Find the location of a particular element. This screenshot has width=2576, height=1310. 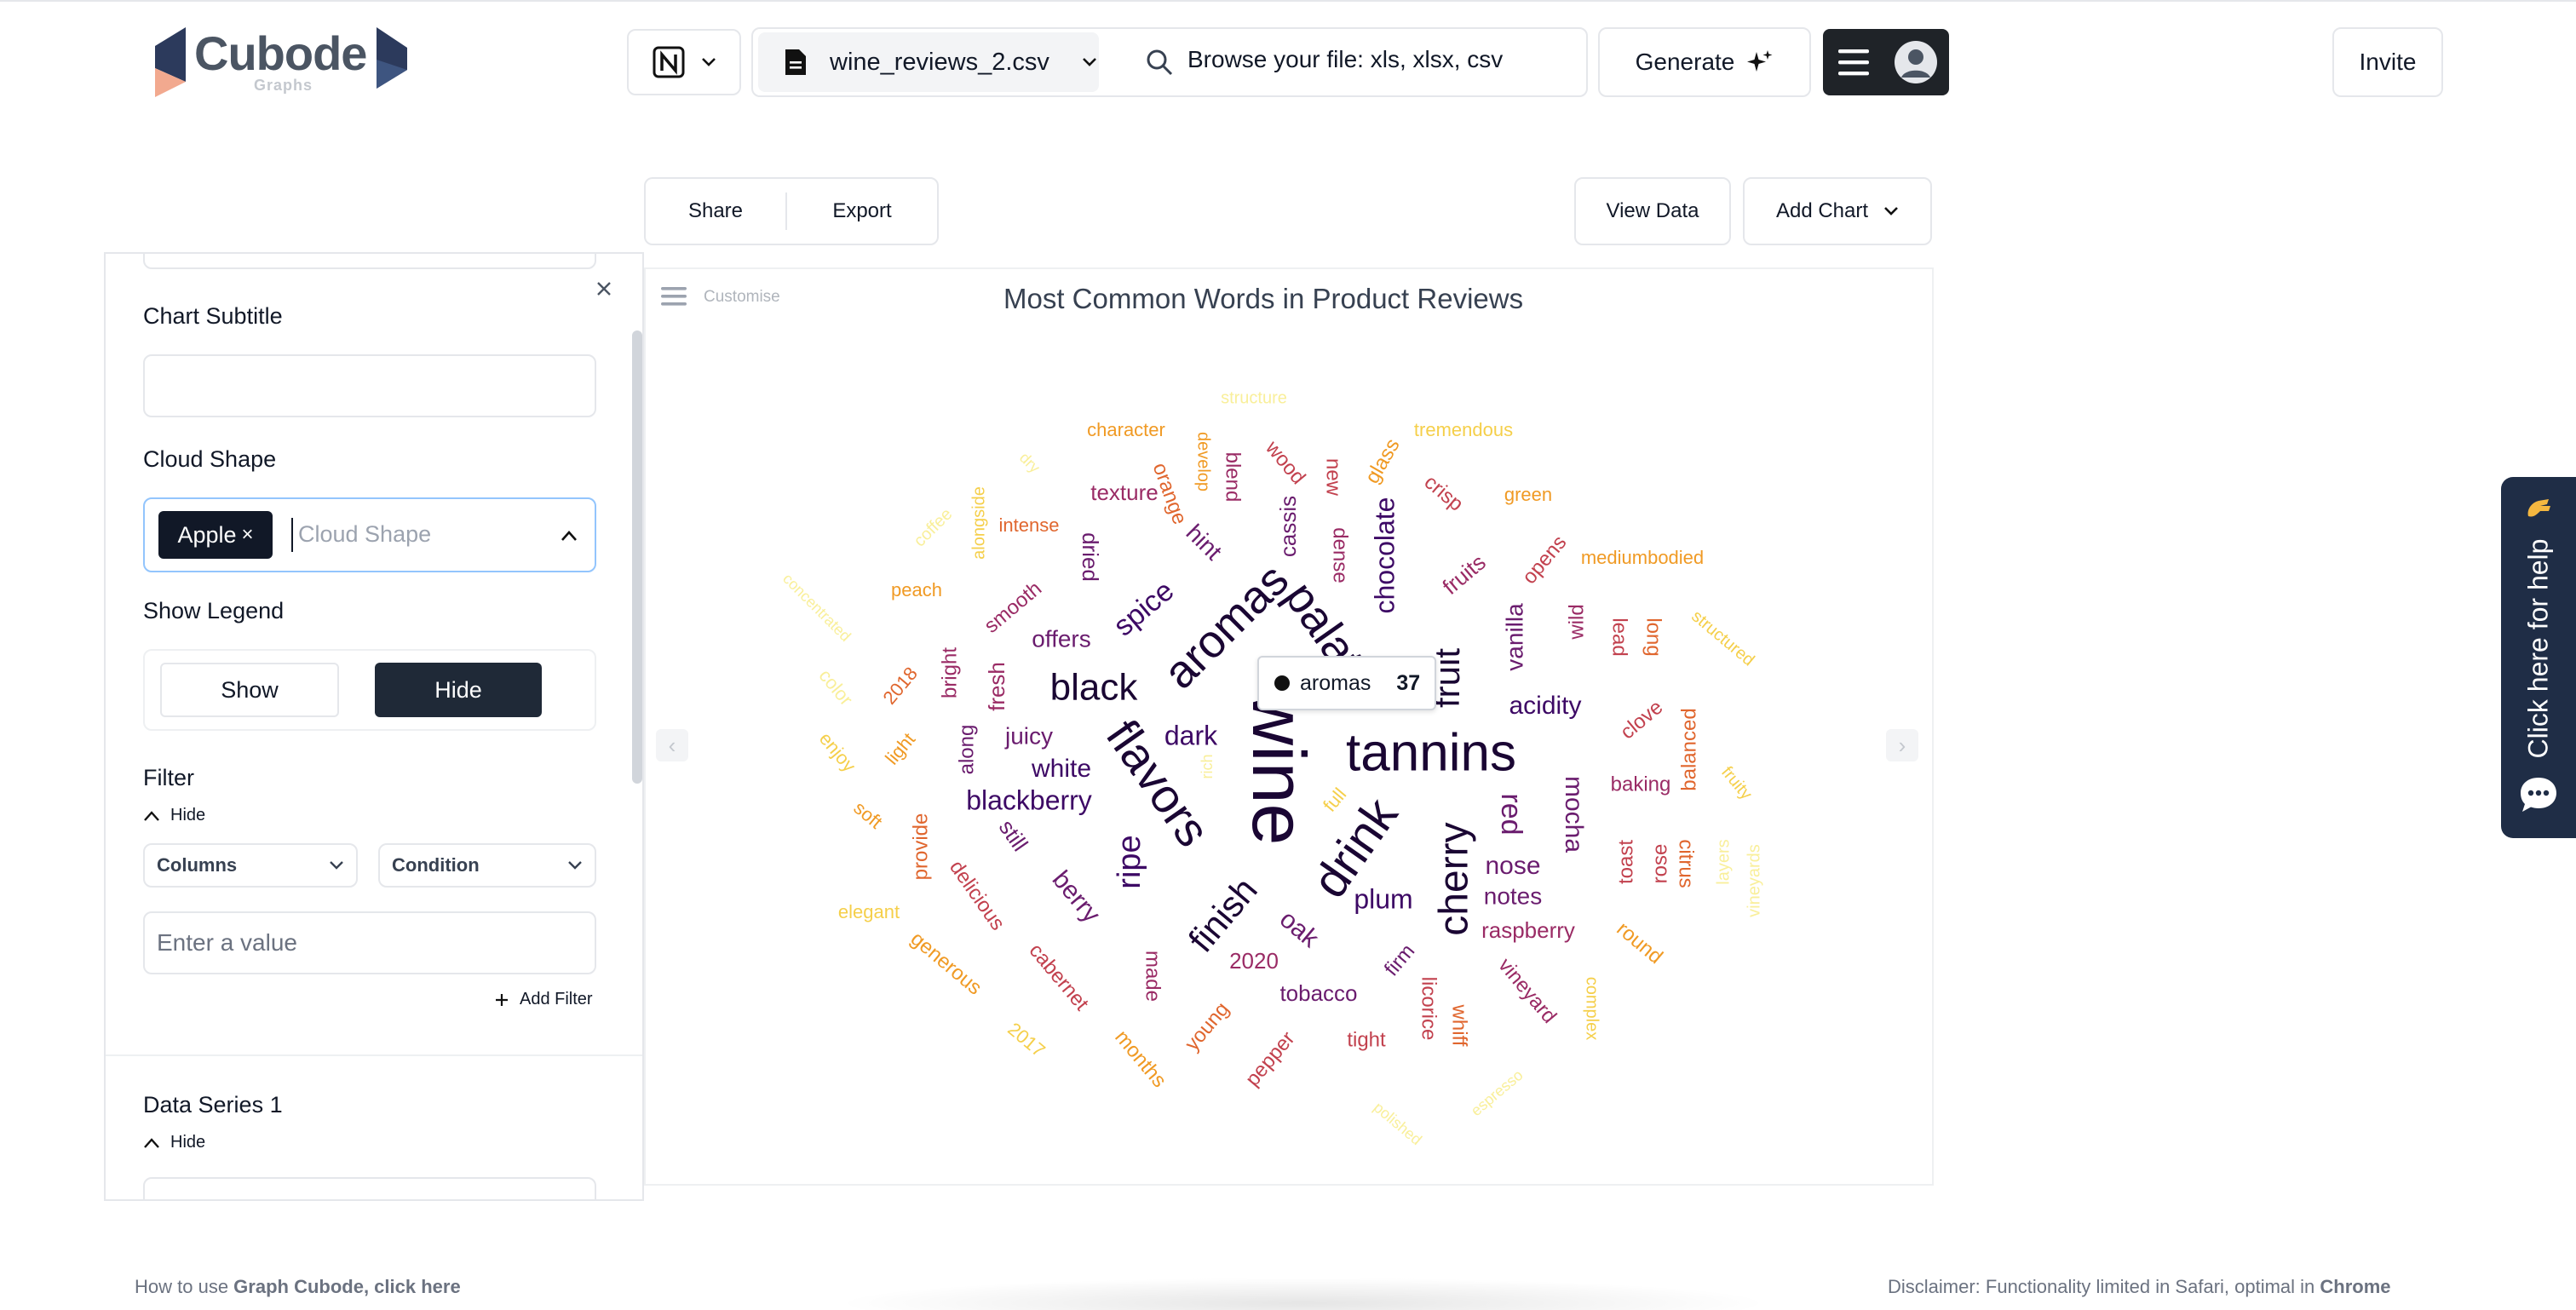

filter-toggle-label: Hide is located at coordinates (188, 815).